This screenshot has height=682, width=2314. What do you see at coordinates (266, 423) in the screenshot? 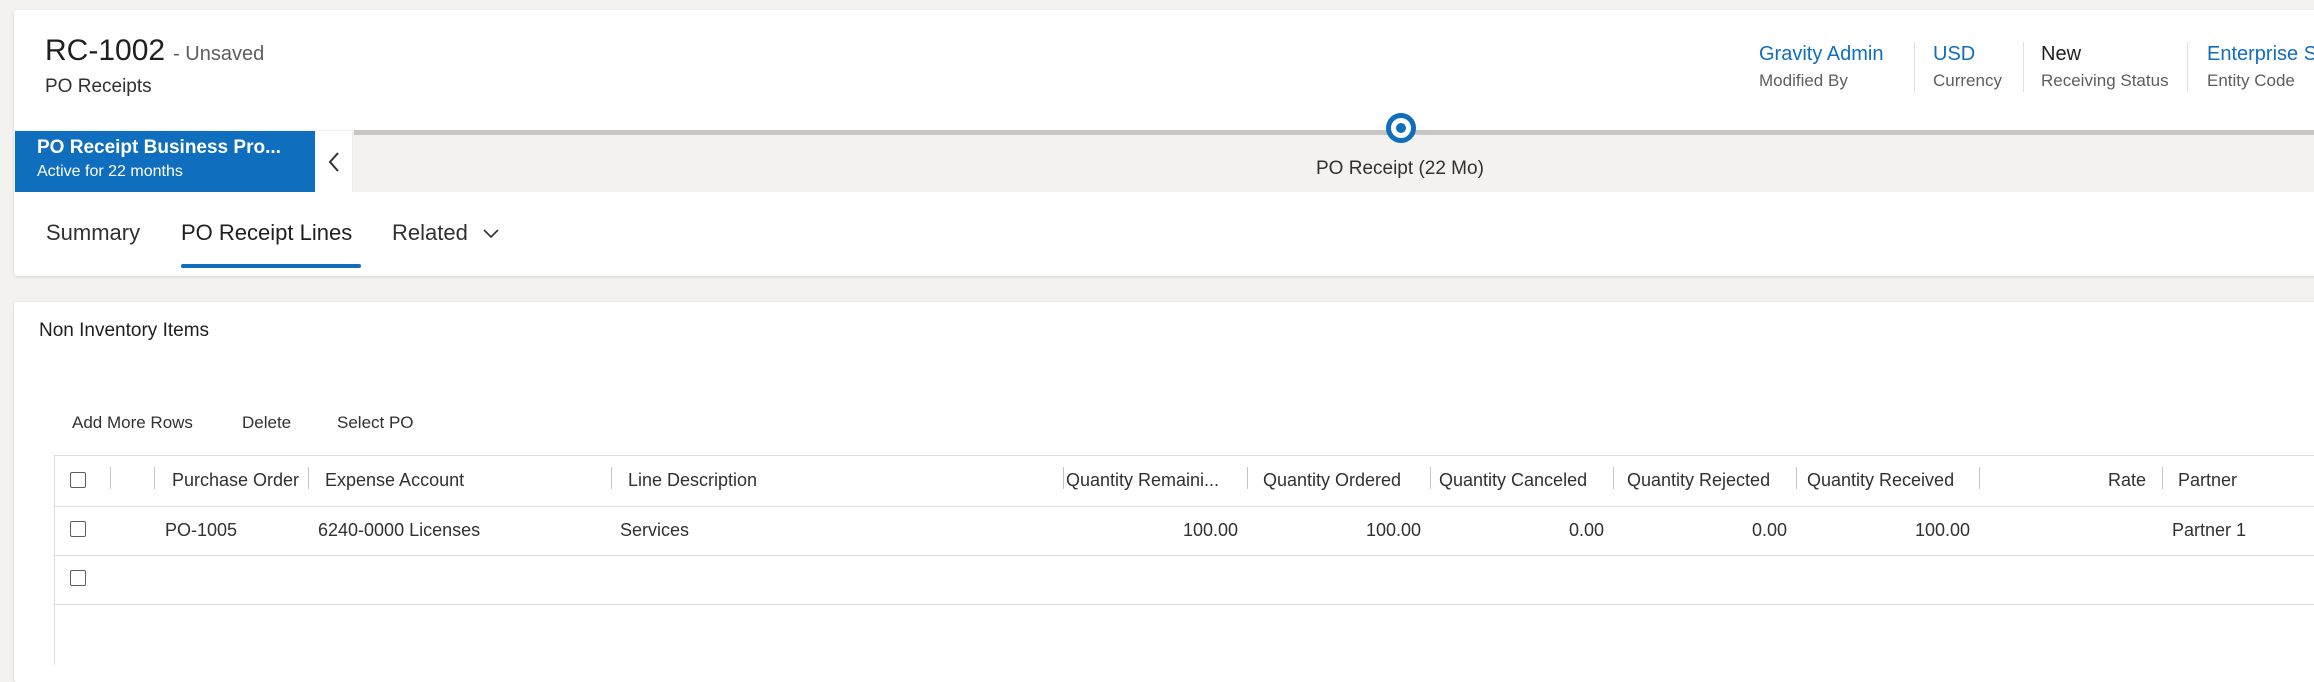
I see `delete-button: Delete` at bounding box center [266, 423].